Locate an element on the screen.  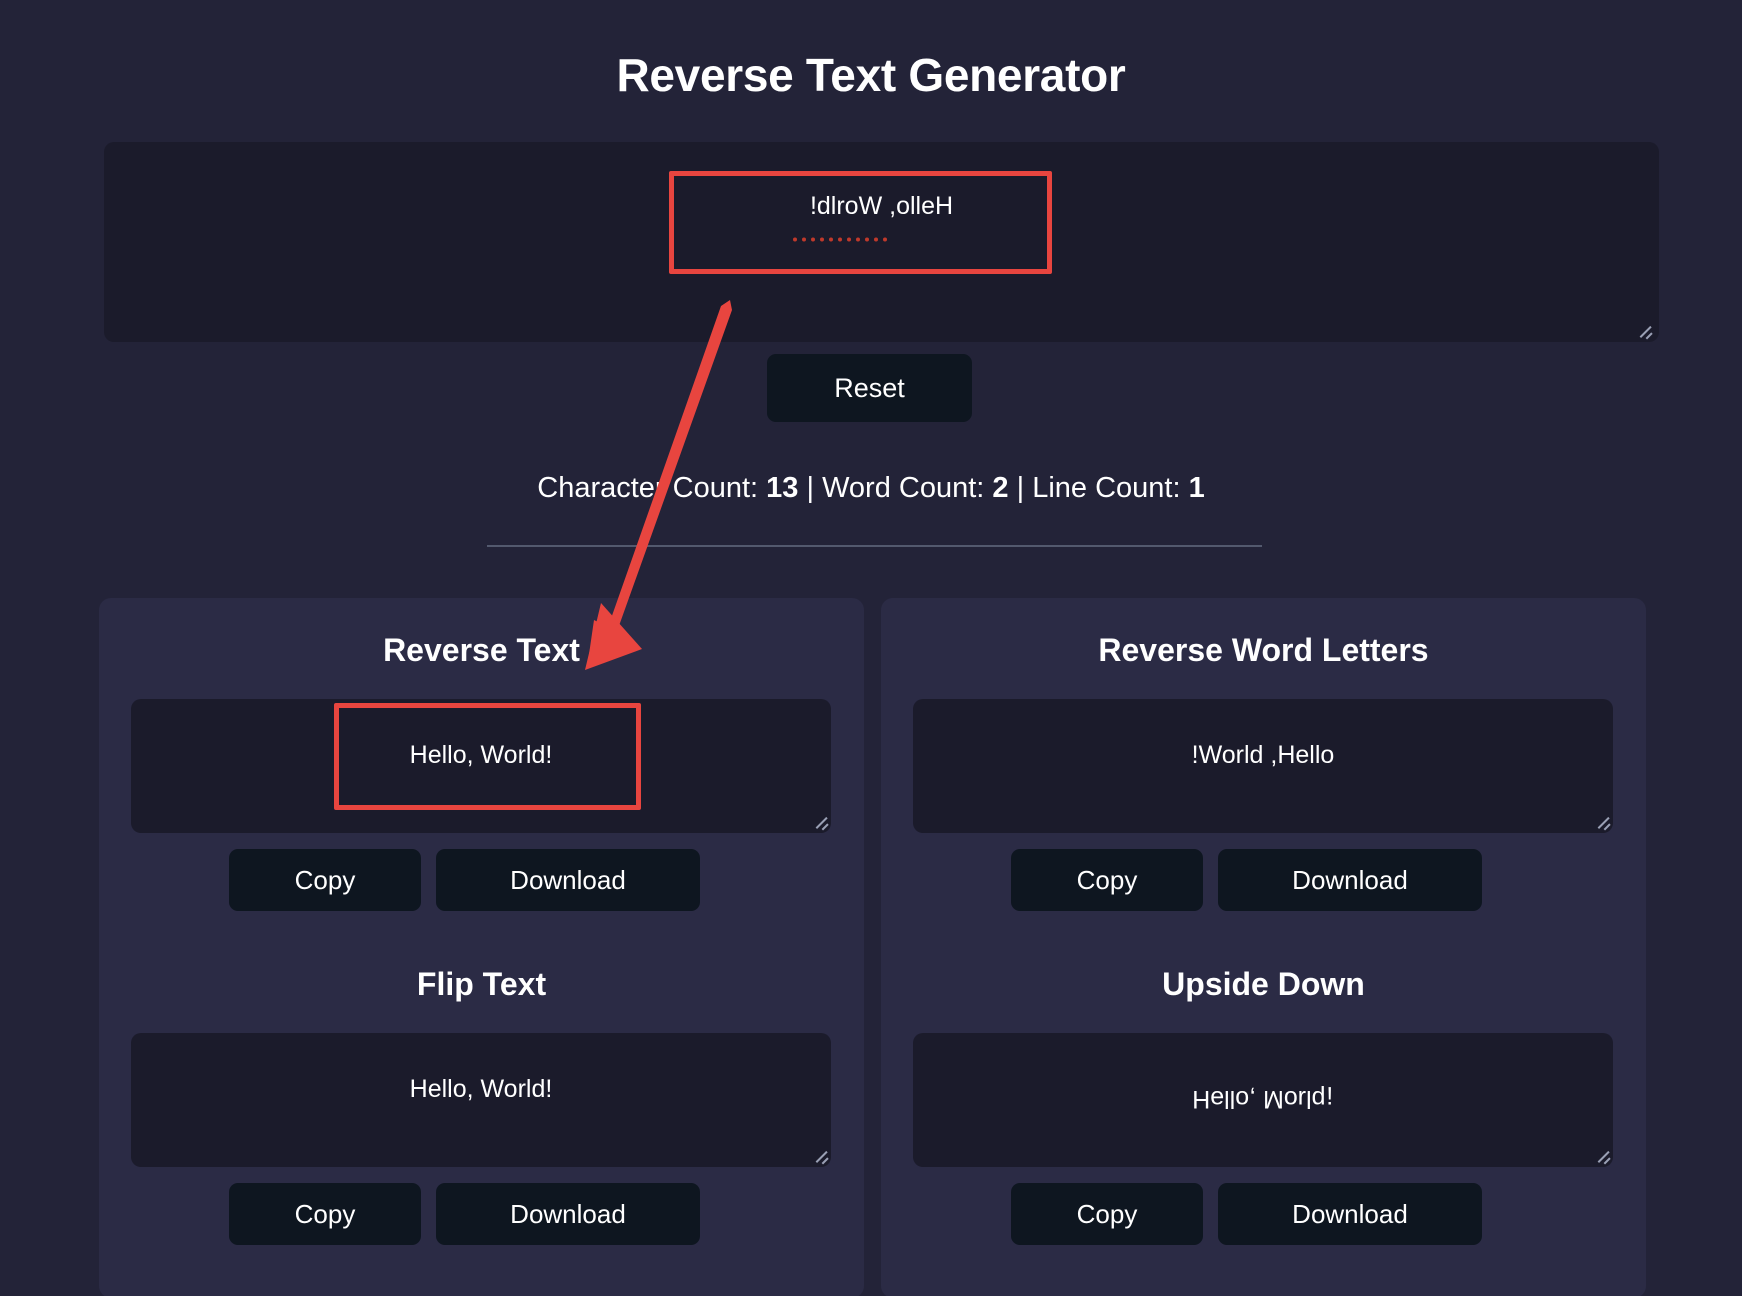
character-count-label: Character Count: is located at coordinates (648, 488).